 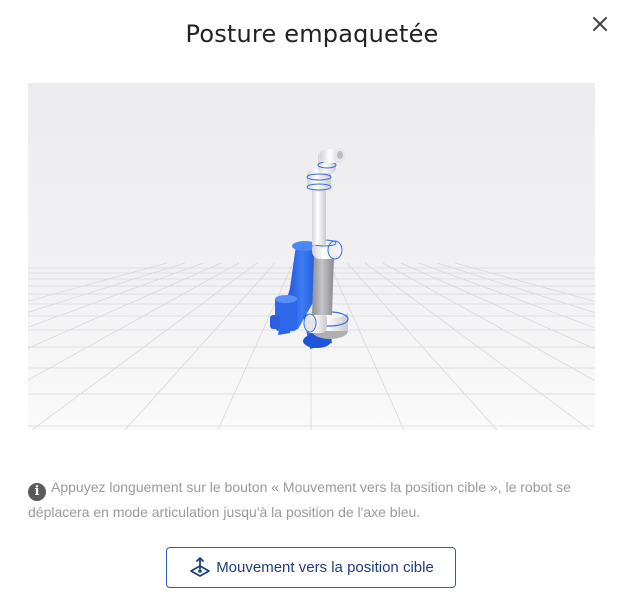 What do you see at coordinates (200, 566) in the screenshot?
I see `move-target-icon` at bounding box center [200, 566].